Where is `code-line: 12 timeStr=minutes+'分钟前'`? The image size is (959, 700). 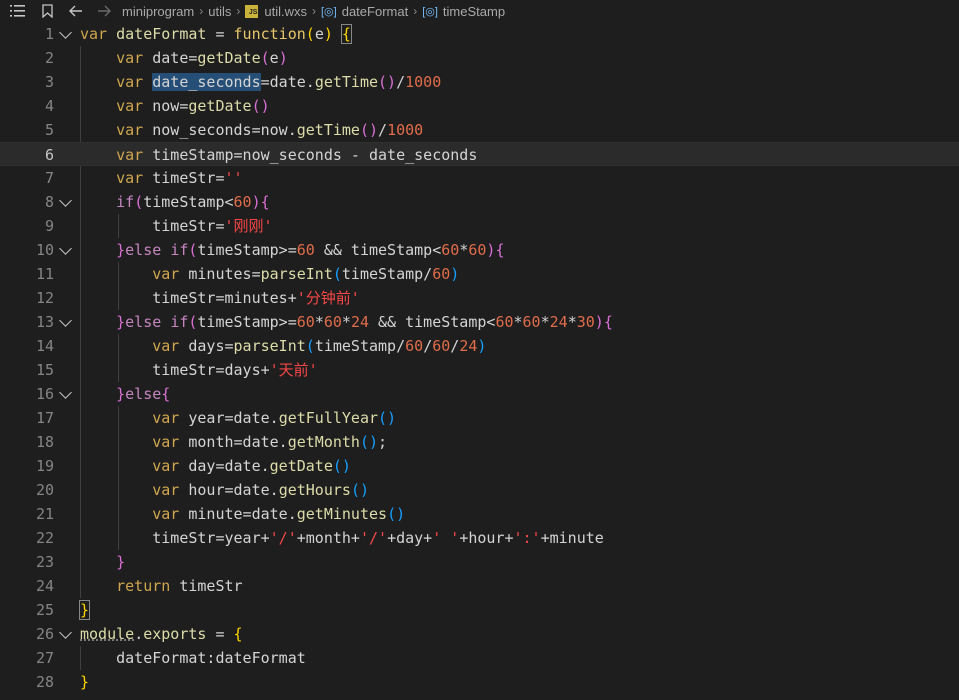
code-line: 12 timeStr=minutes+'分钟前' is located at coordinates (479, 298).